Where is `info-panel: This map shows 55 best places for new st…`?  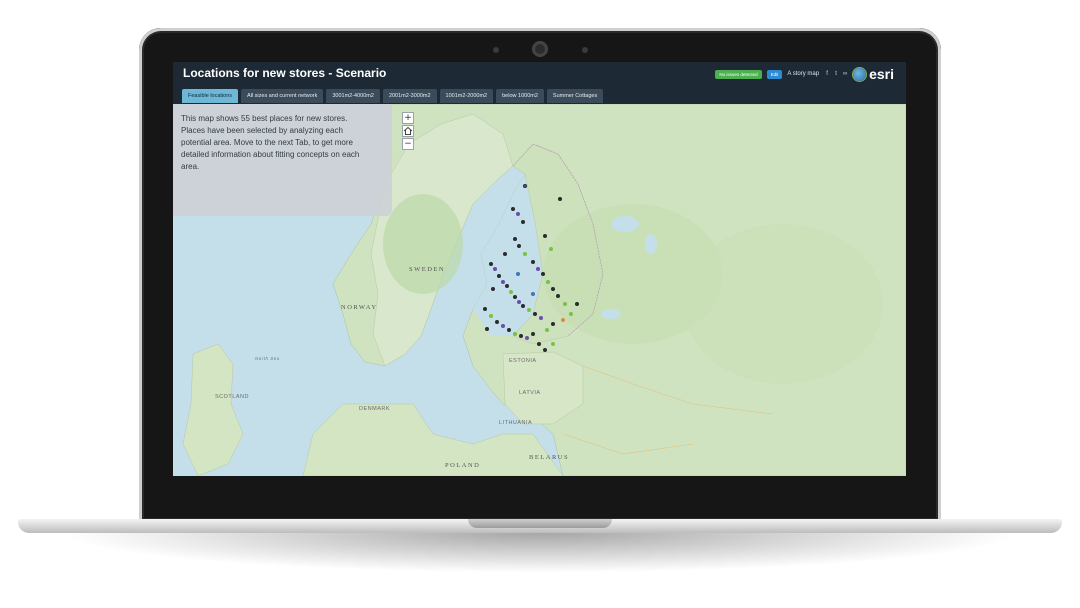
info-panel: This map shows 55 best places for new st… is located at coordinates (282, 160).